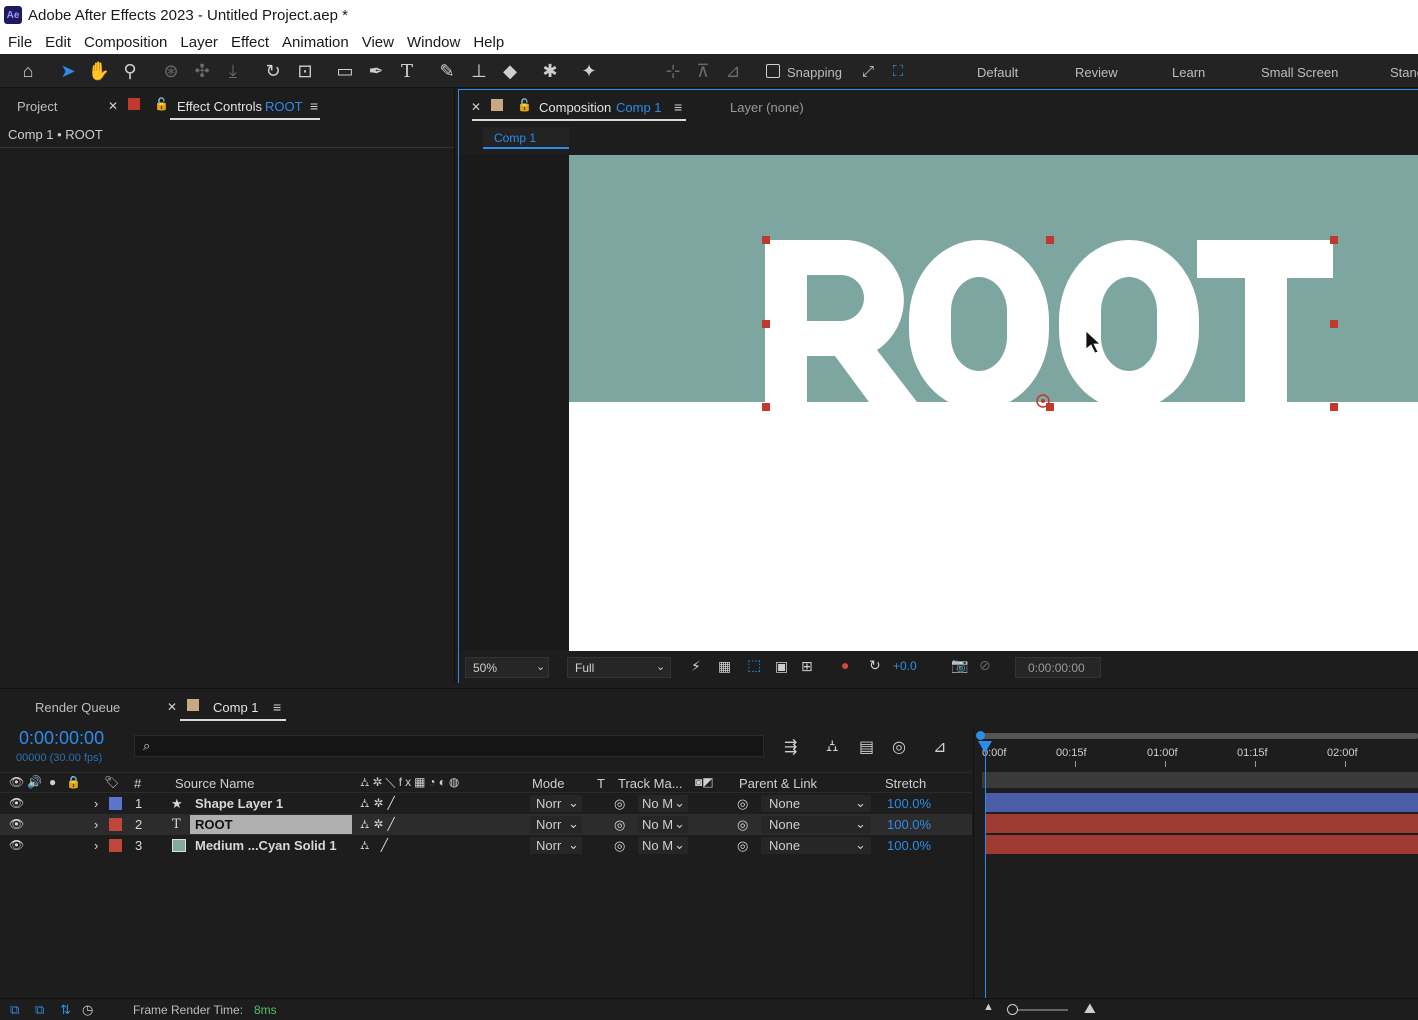 Image resolution: width=1418 pixels, height=1020 pixels. I want to click on zoom-in-icon: ⛰, so click(1090, 1008).